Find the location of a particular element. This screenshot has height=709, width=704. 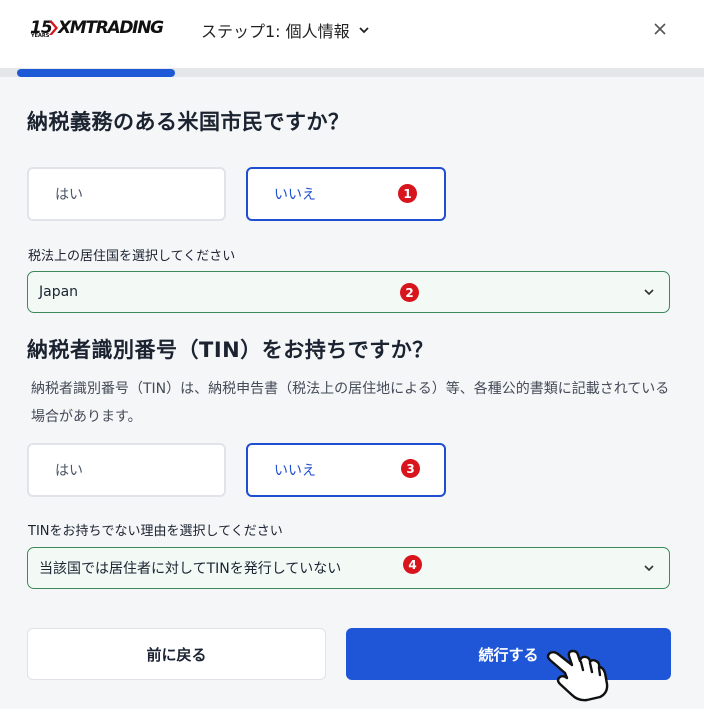

no-tin-reason-label: TINをお持ちでない理由を選択してください is located at coordinates (155, 531).